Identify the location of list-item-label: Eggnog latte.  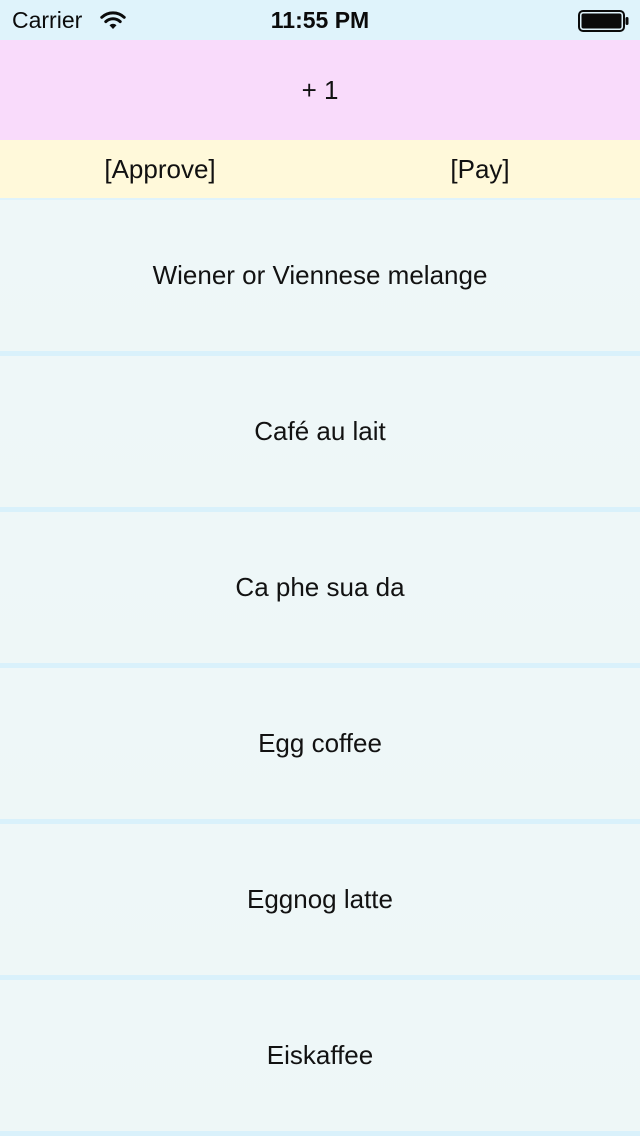
(319, 899).